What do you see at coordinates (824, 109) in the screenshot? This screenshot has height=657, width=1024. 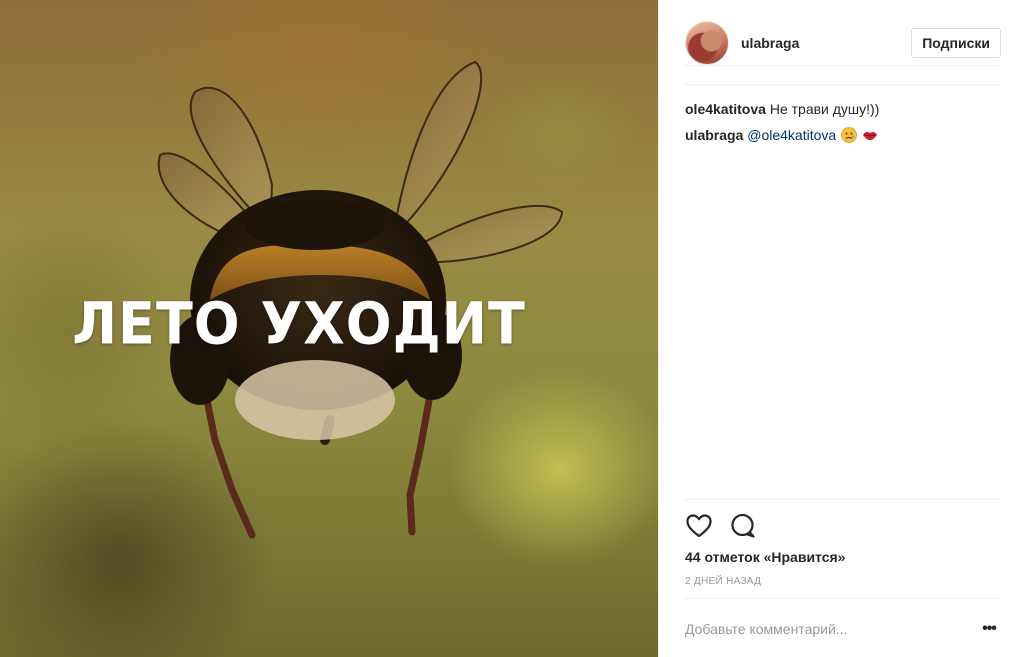 I see `comment-text: Не трави душу!))` at bounding box center [824, 109].